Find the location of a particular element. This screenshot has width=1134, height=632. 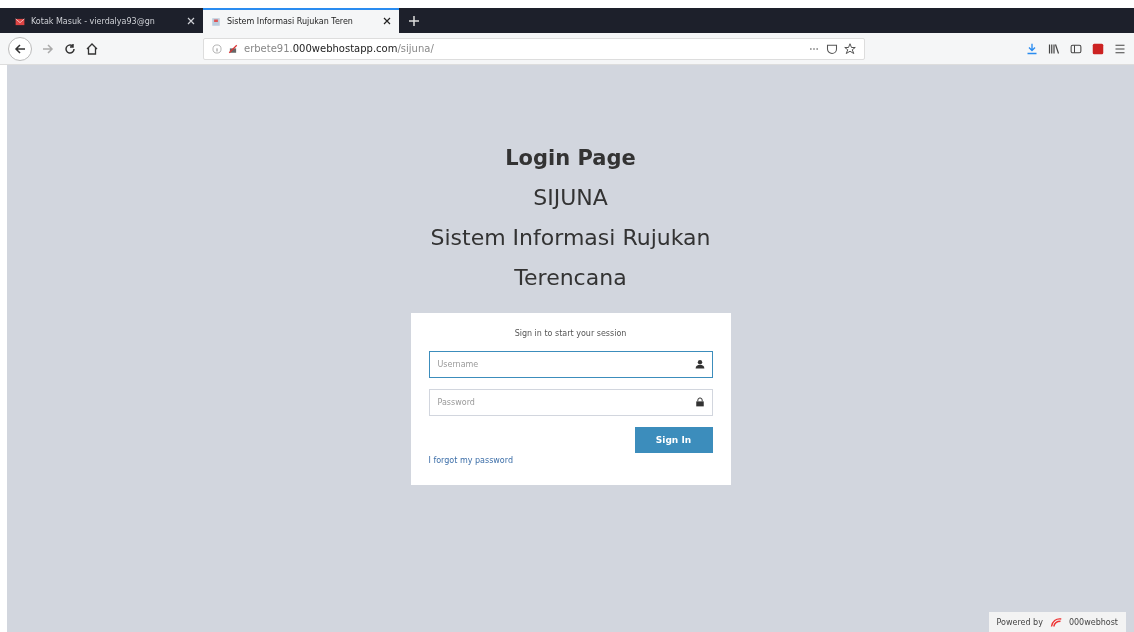

arrow-left-icon is located at coordinates (20, 48).